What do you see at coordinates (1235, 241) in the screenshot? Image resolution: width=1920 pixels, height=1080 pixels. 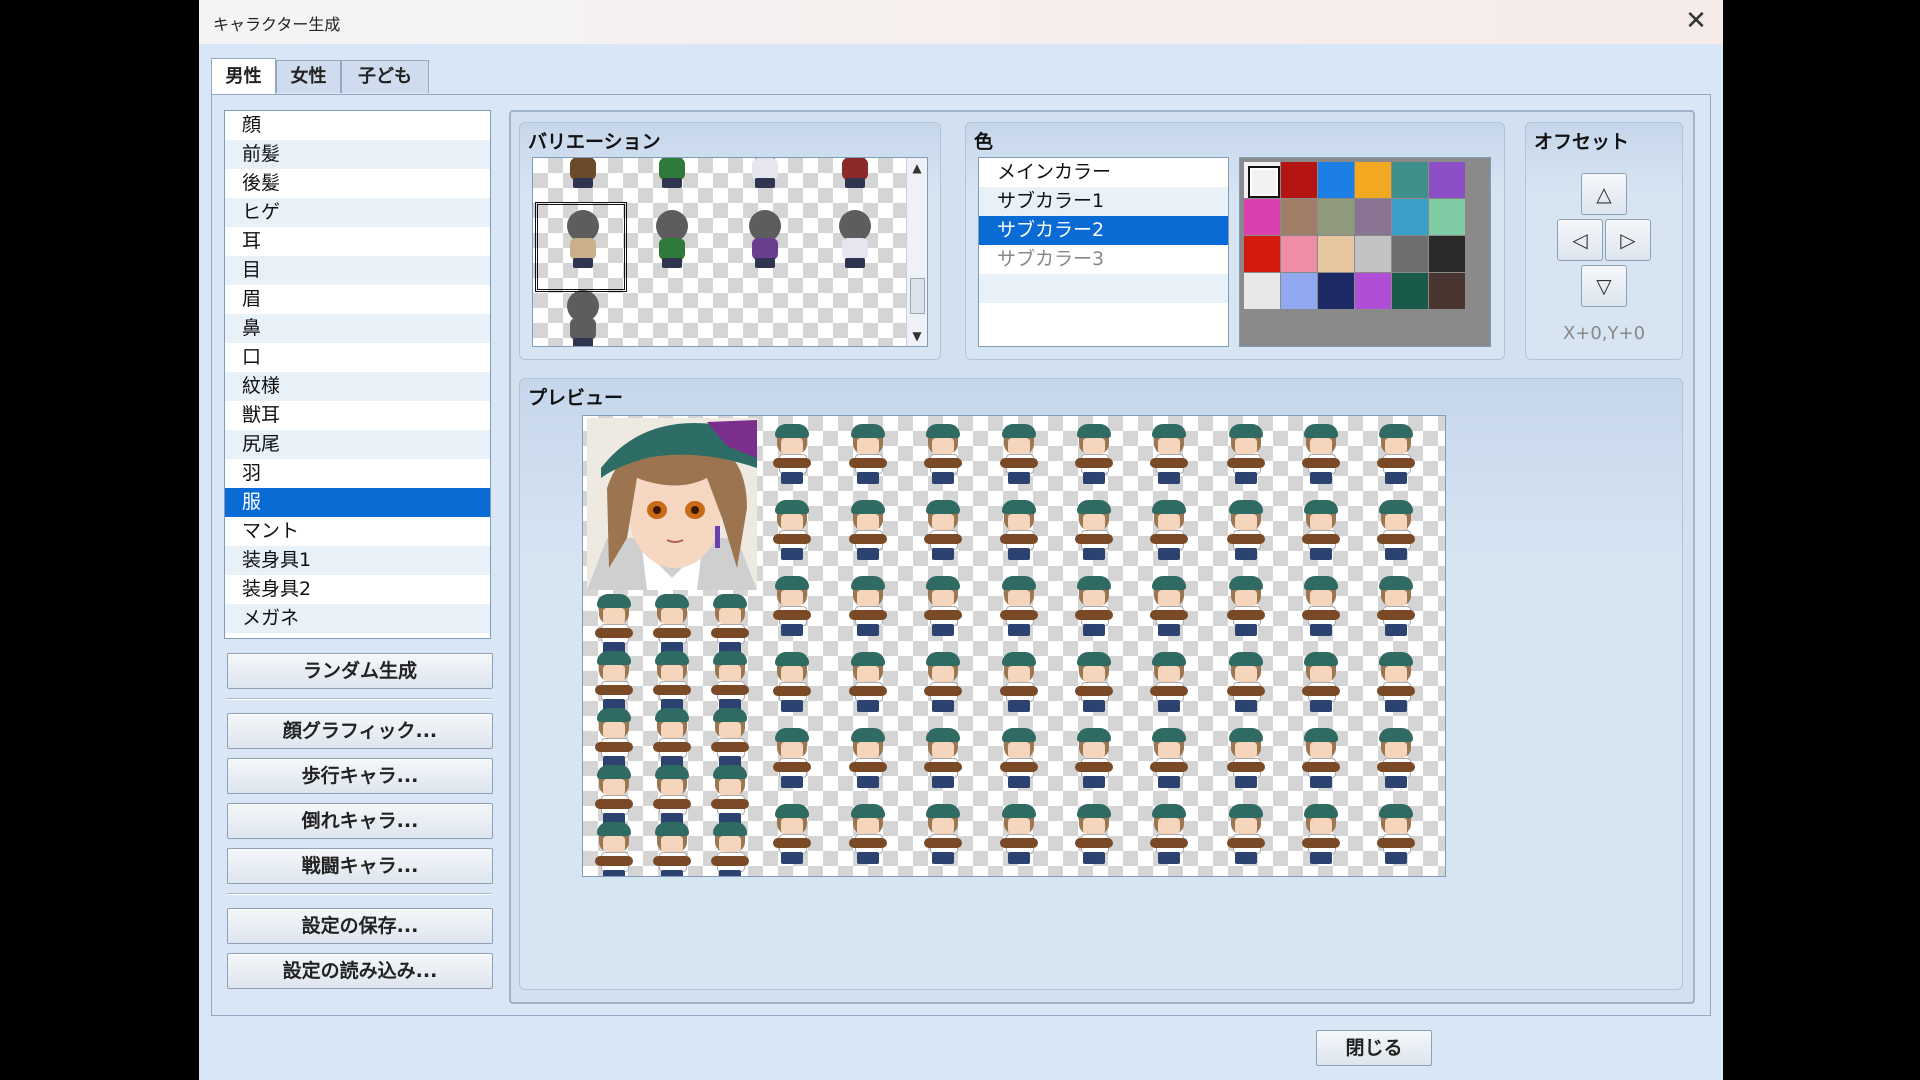 I see `color-group: 色 メインカラー サブカラー1 サブカラー2 サブカラー3` at bounding box center [1235, 241].